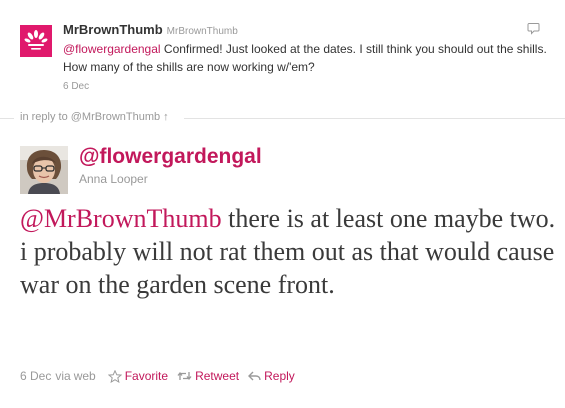  I want to click on user-photo-icon, so click(44, 170).